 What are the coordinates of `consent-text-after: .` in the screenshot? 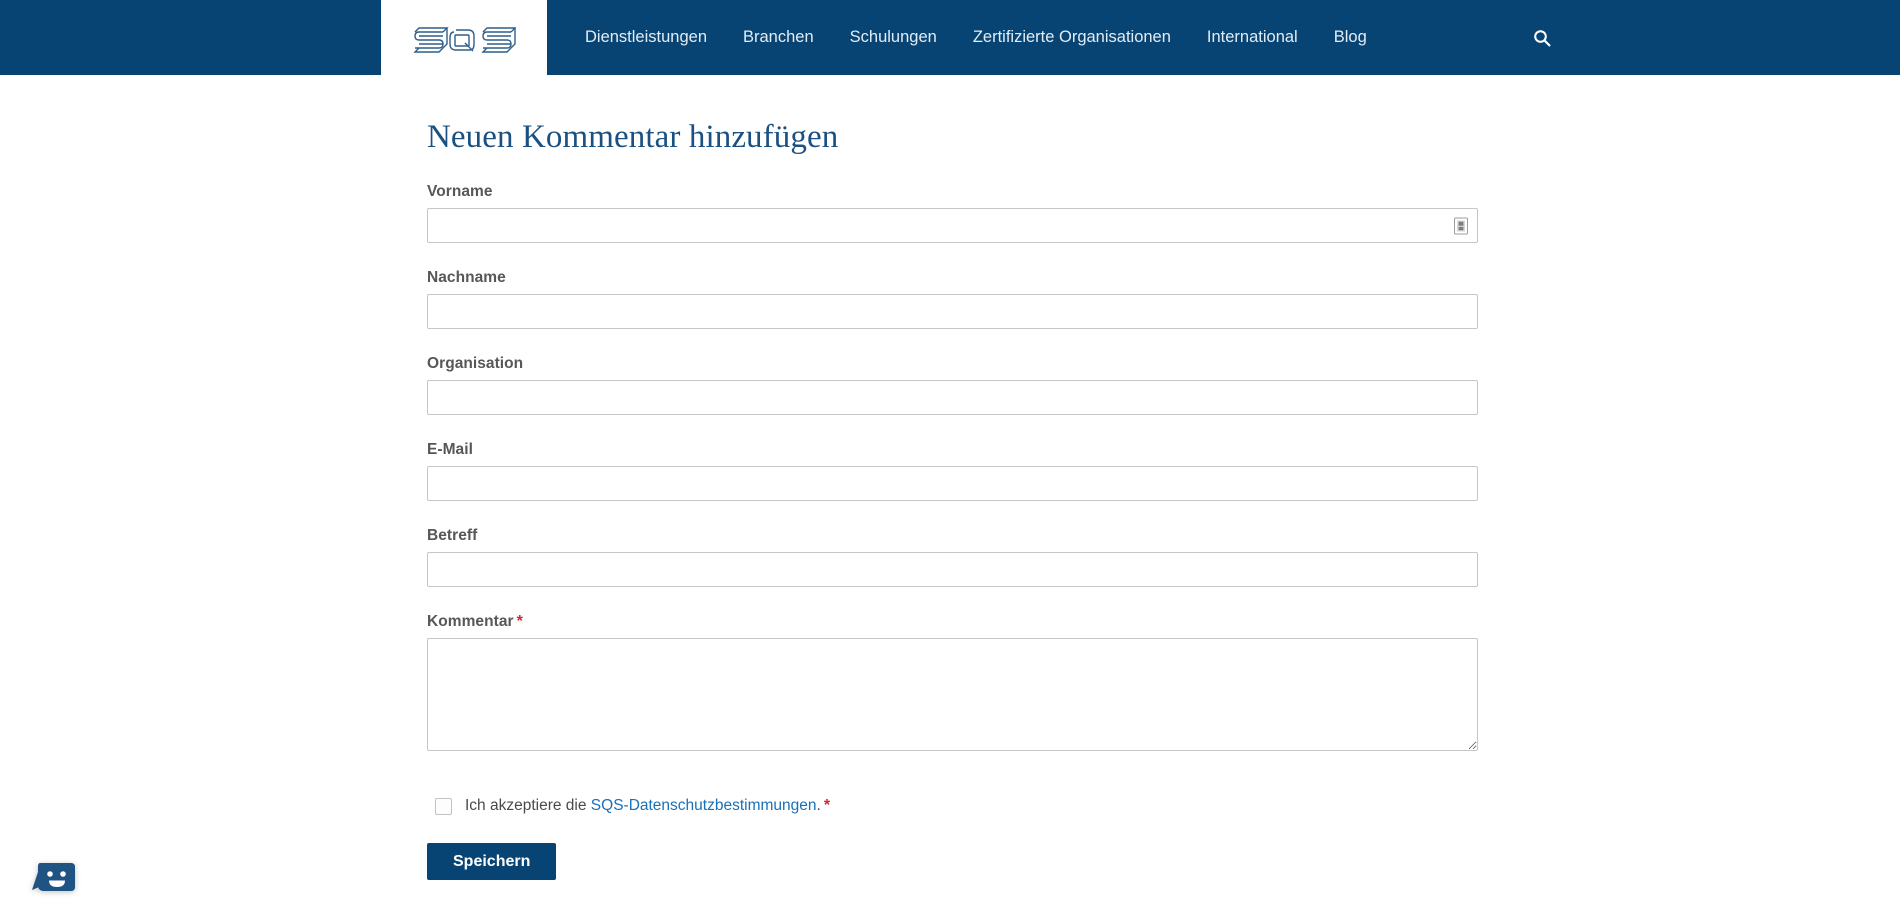 It's located at (818, 805).